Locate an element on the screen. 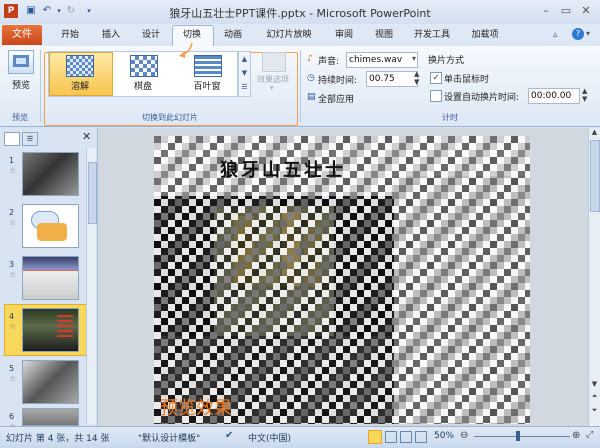 The height and width of the screenshot is (448, 600). preview-group-label: 预览 is located at coordinates (20, 117).